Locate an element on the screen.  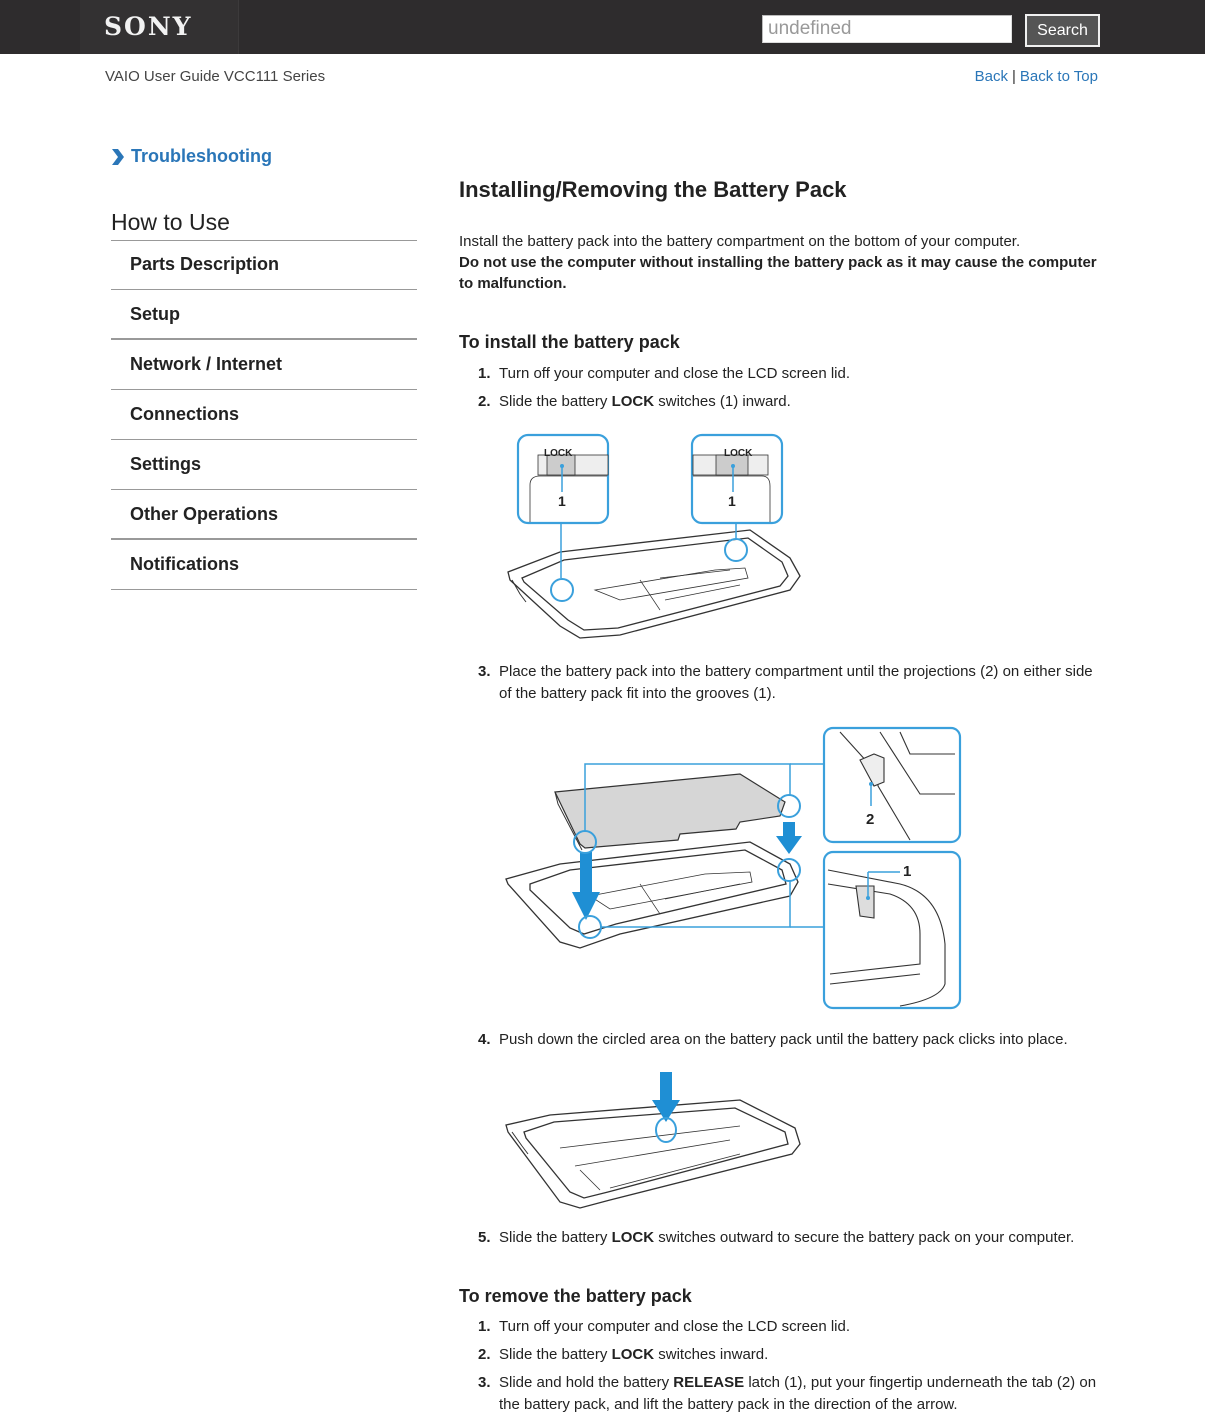
sidebar-item-label: Setup is located at coordinates (155, 314).